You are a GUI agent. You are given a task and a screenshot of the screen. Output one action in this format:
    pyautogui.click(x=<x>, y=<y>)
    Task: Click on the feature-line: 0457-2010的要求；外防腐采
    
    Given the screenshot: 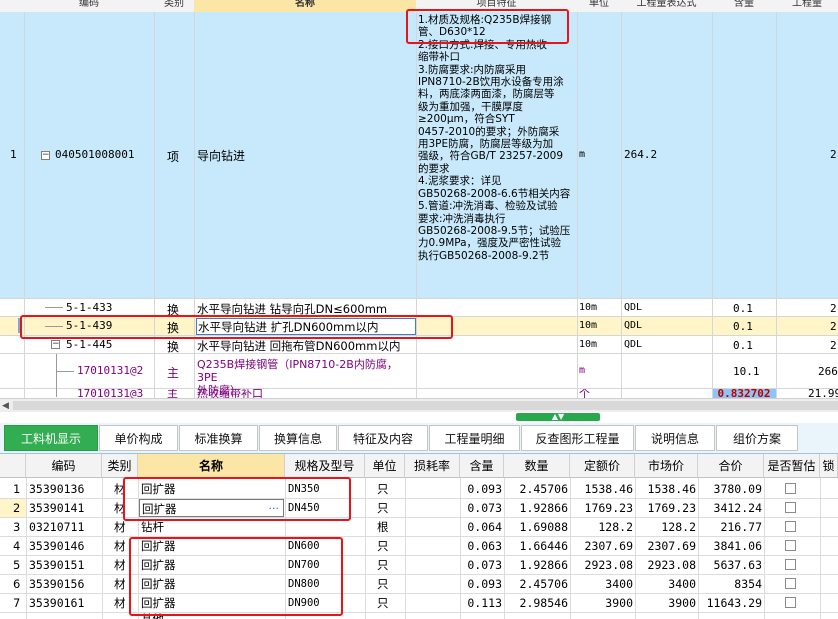 What is the action you would take?
    pyautogui.click(x=489, y=131)
    